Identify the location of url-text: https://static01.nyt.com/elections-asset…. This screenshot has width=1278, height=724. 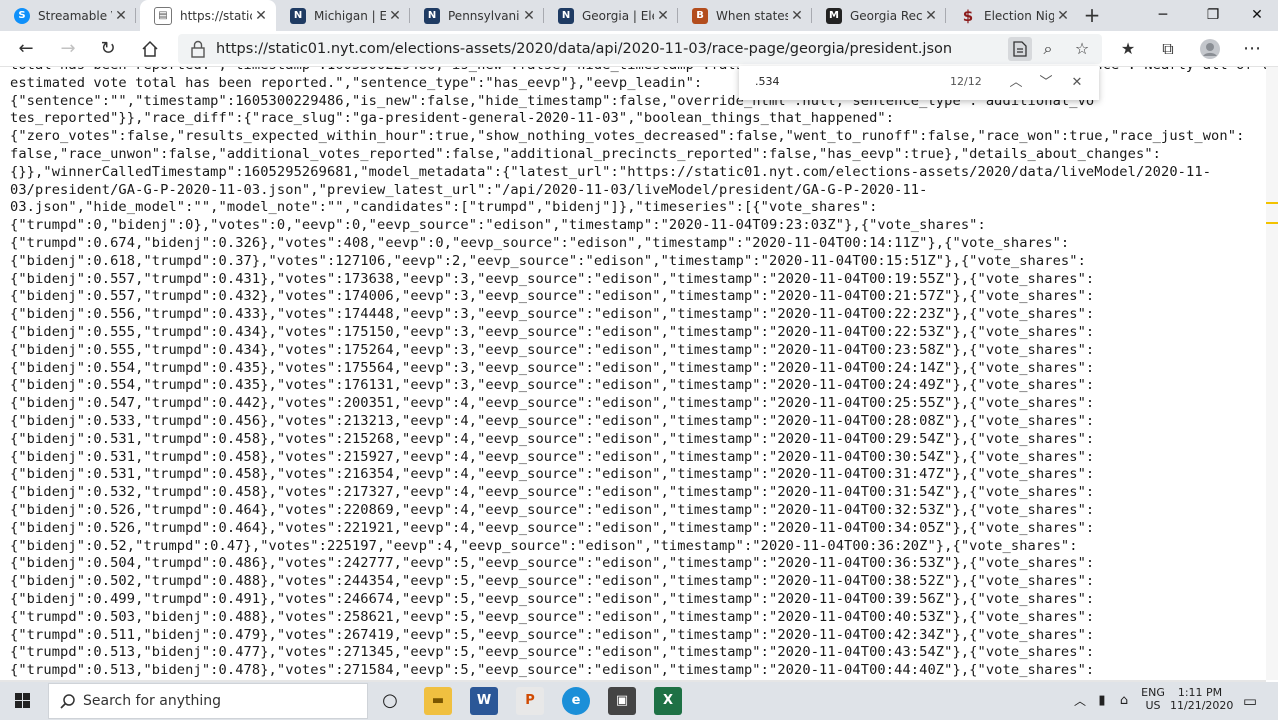
(584, 49).